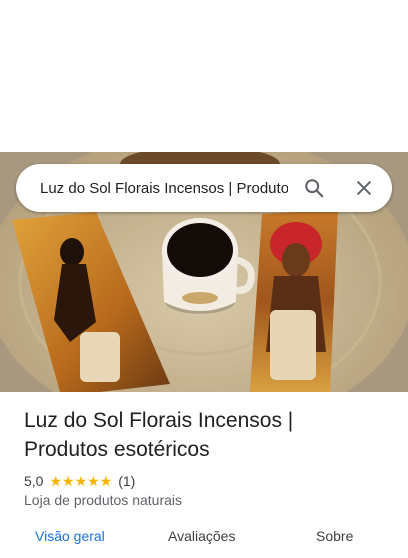  Describe the element at coordinates (201, 536) in the screenshot. I see `tab-reviews: Avaliações` at that location.